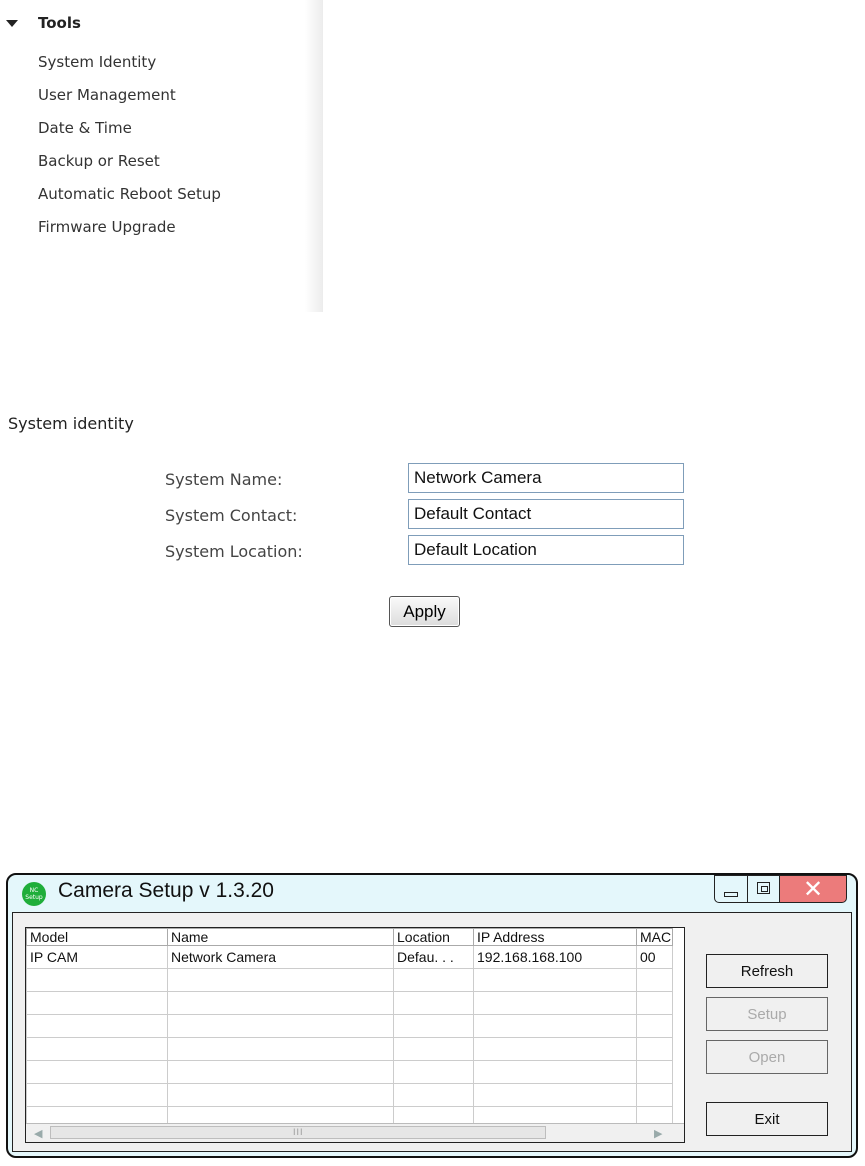  What do you see at coordinates (97, 937) in the screenshot?
I see `column-header-model: Model` at bounding box center [97, 937].